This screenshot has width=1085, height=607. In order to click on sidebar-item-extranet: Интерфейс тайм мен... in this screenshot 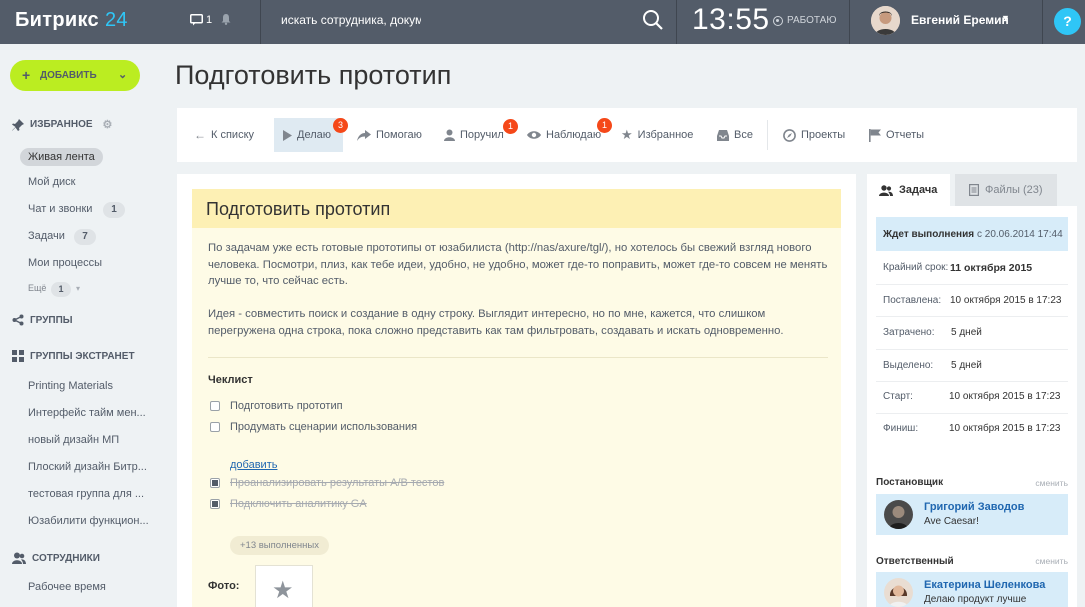, I will do `click(87, 413)`.